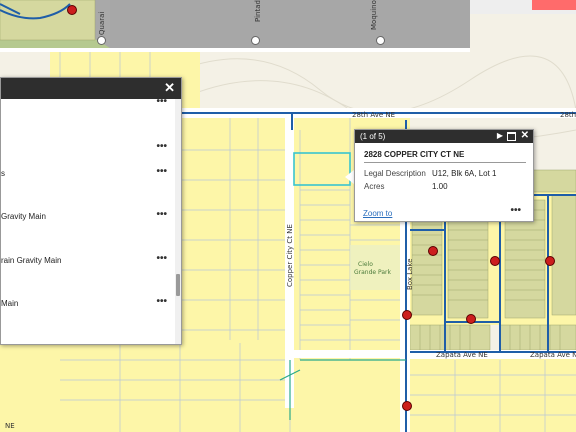 The image size is (576, 432). Describe the element at coordinates (86, 261) in the screenshot. I see `layer-item: rain Gravity Main •••` at that location.